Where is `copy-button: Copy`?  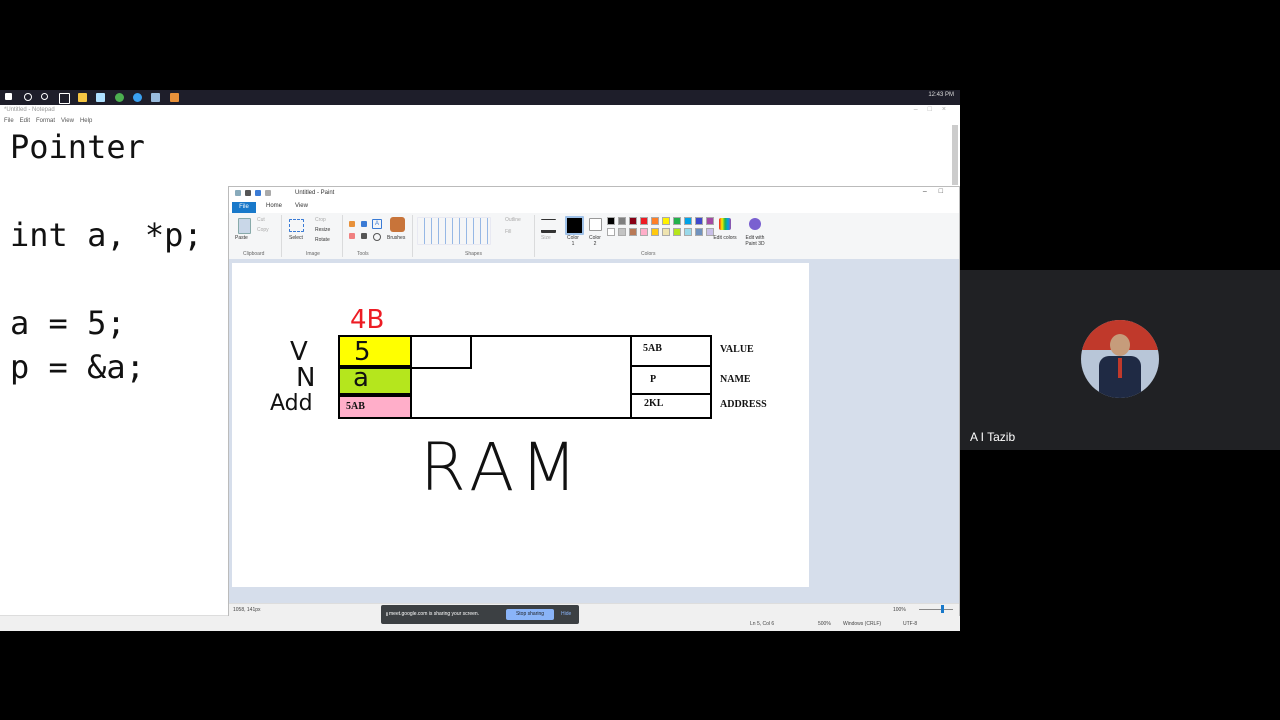 copy-button: Copy is located at coordinates (263, 230).